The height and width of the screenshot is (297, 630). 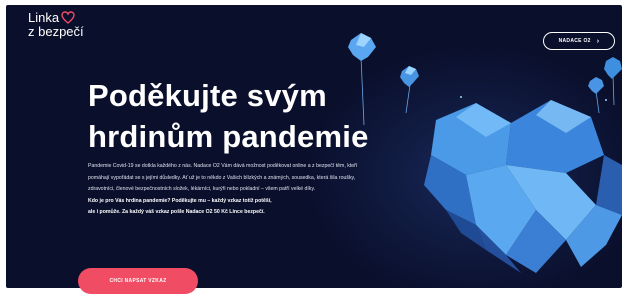 I want to click on title-line1: Poděkujte svým, so click(x=207, y=95).